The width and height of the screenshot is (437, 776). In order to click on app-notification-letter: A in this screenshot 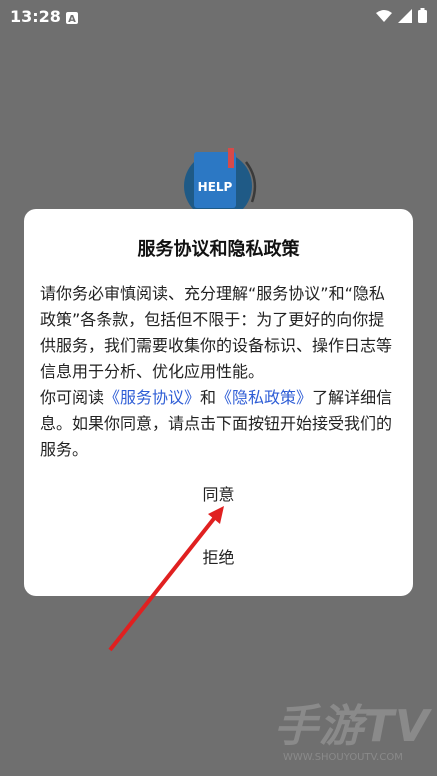, I will do `click(72, 19)`.